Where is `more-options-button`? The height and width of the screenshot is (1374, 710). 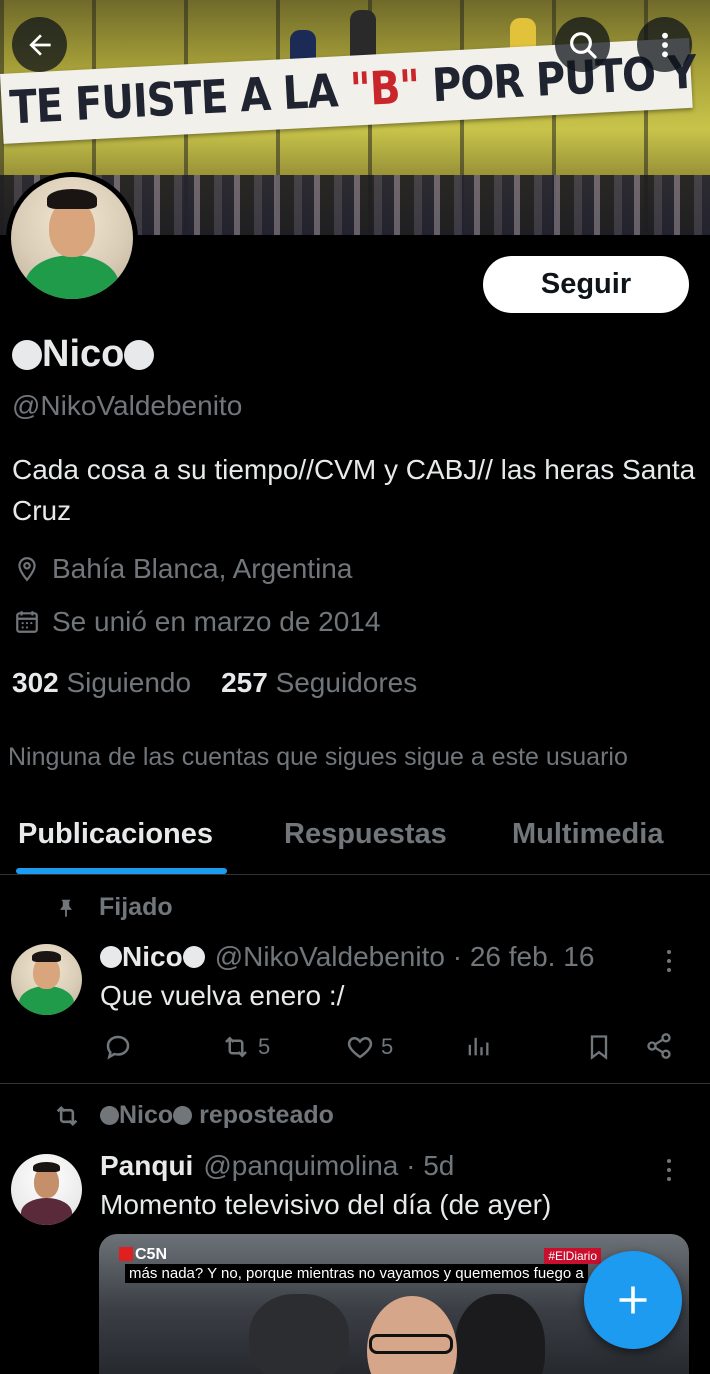
more-options-button is located at coordinates (664, 44).